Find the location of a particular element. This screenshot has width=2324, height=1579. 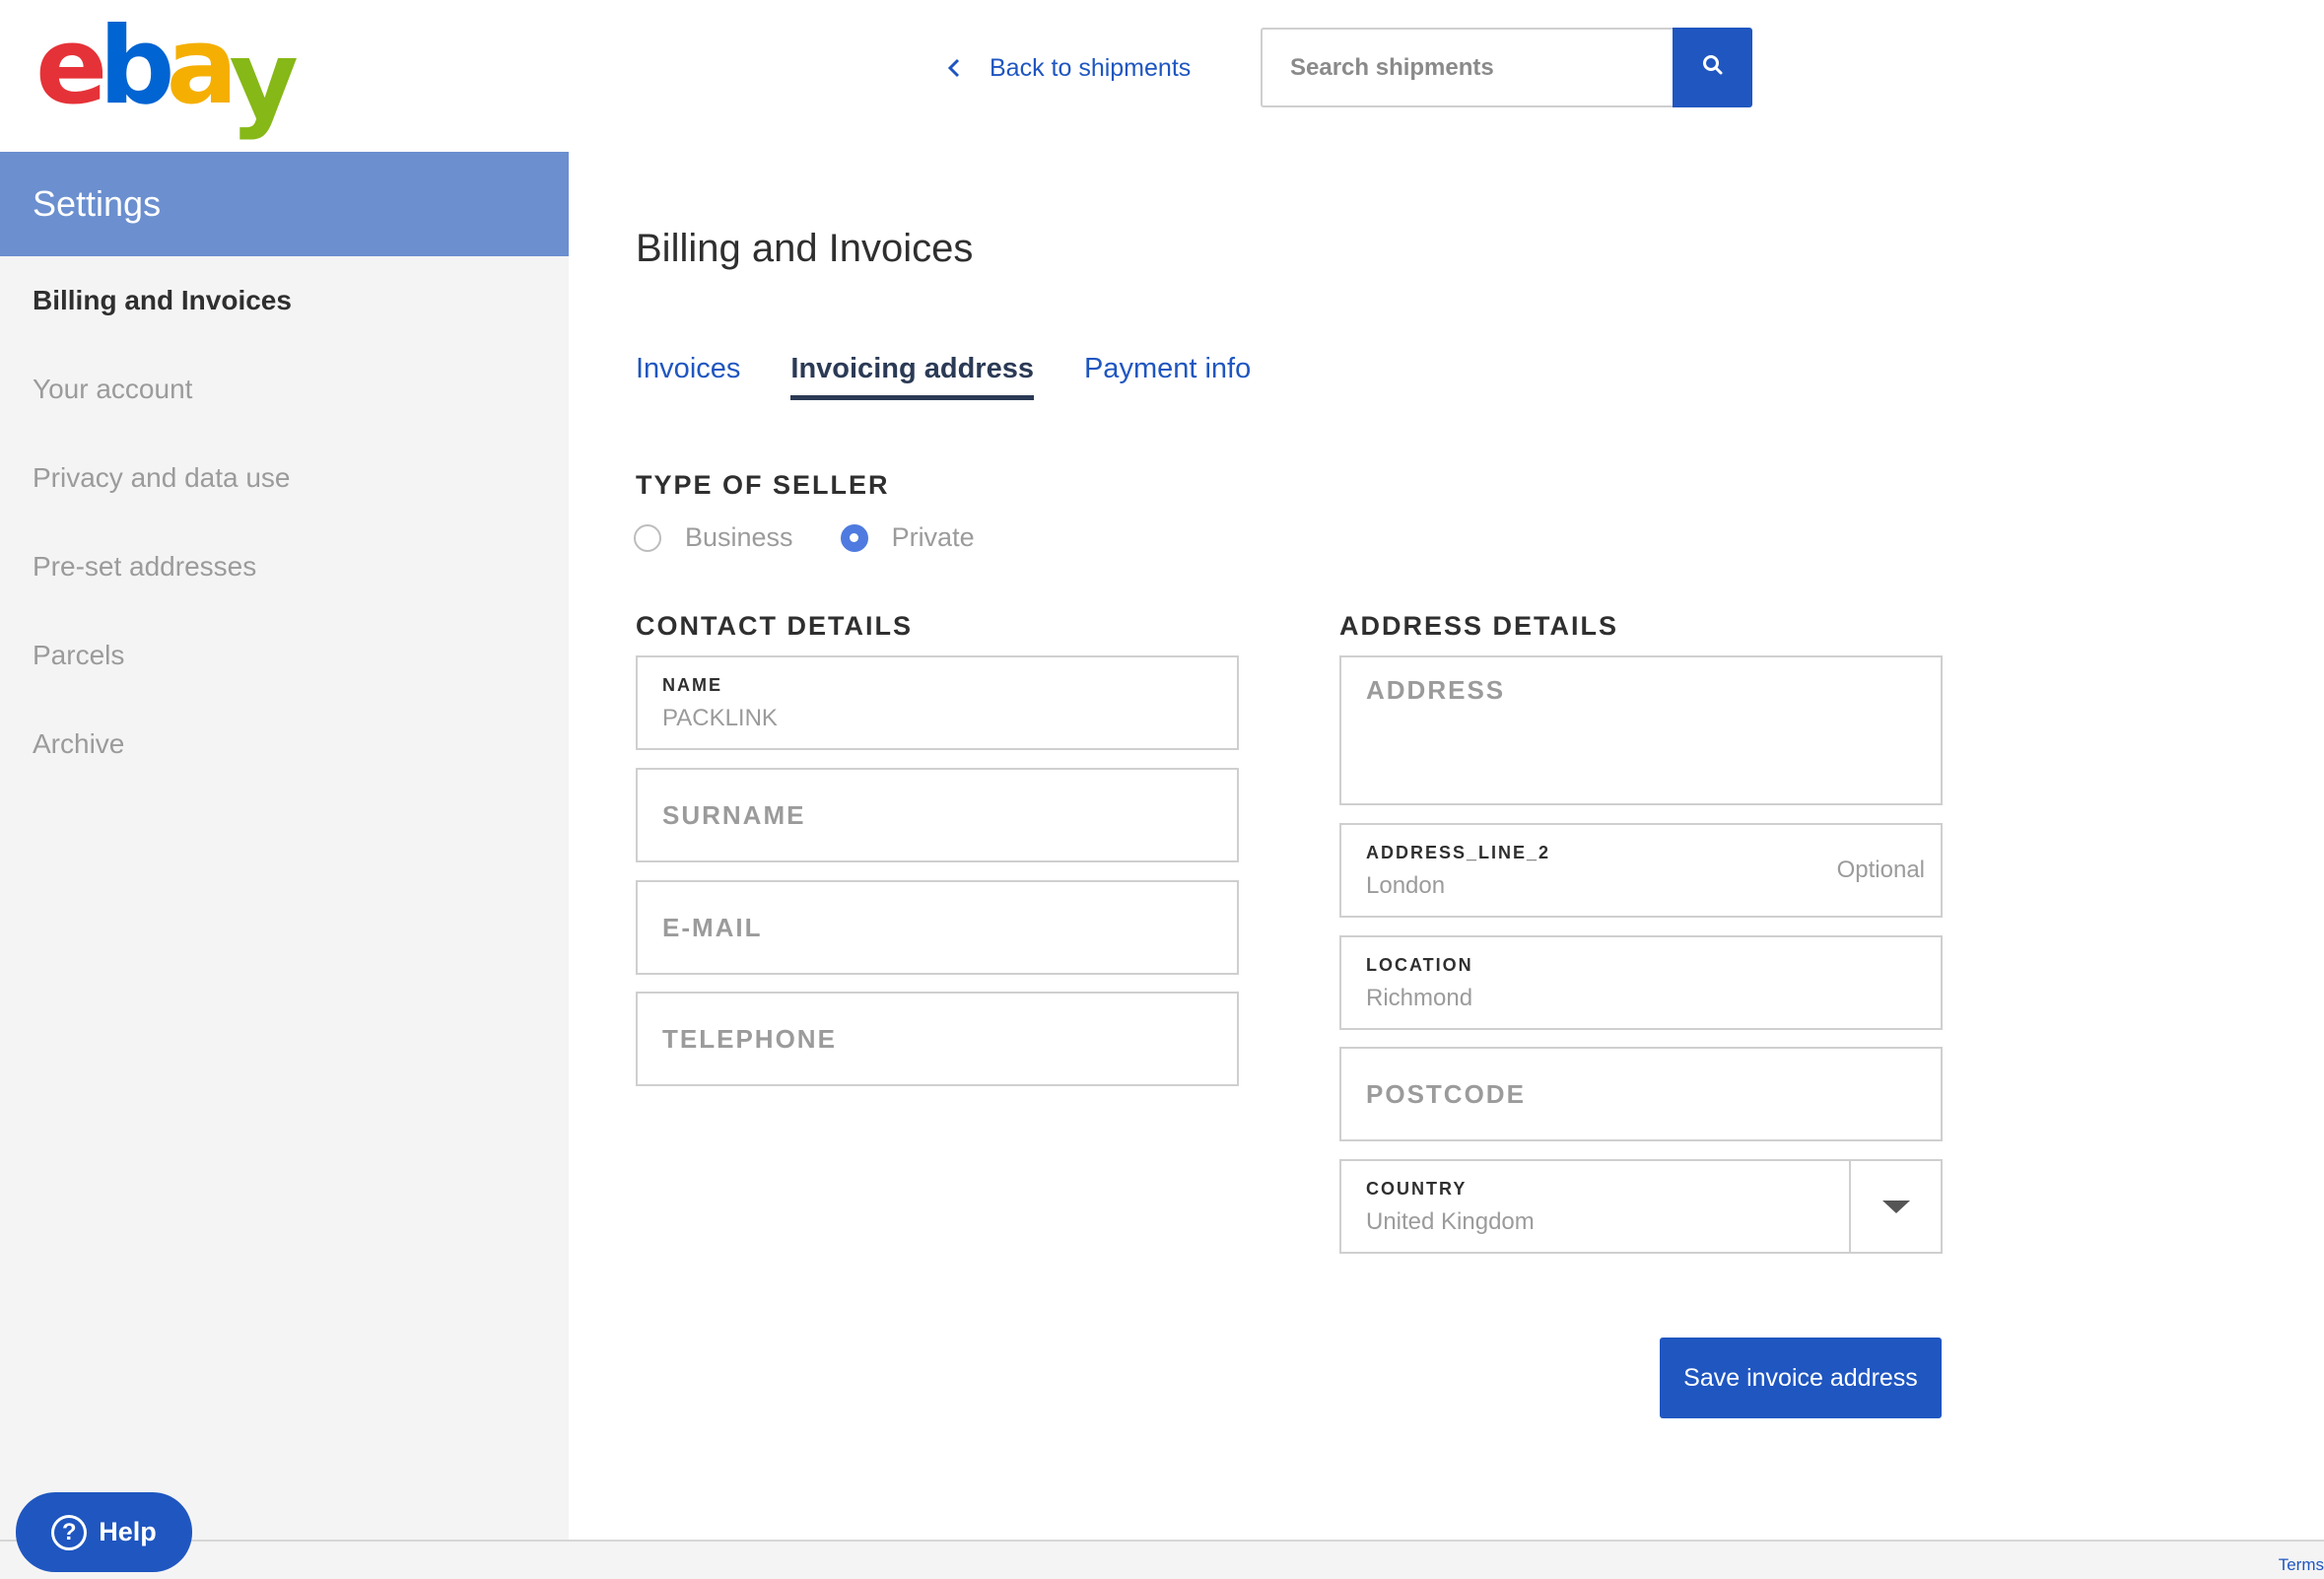

address-line-2-value: London is located at coordinates (1406, 885).